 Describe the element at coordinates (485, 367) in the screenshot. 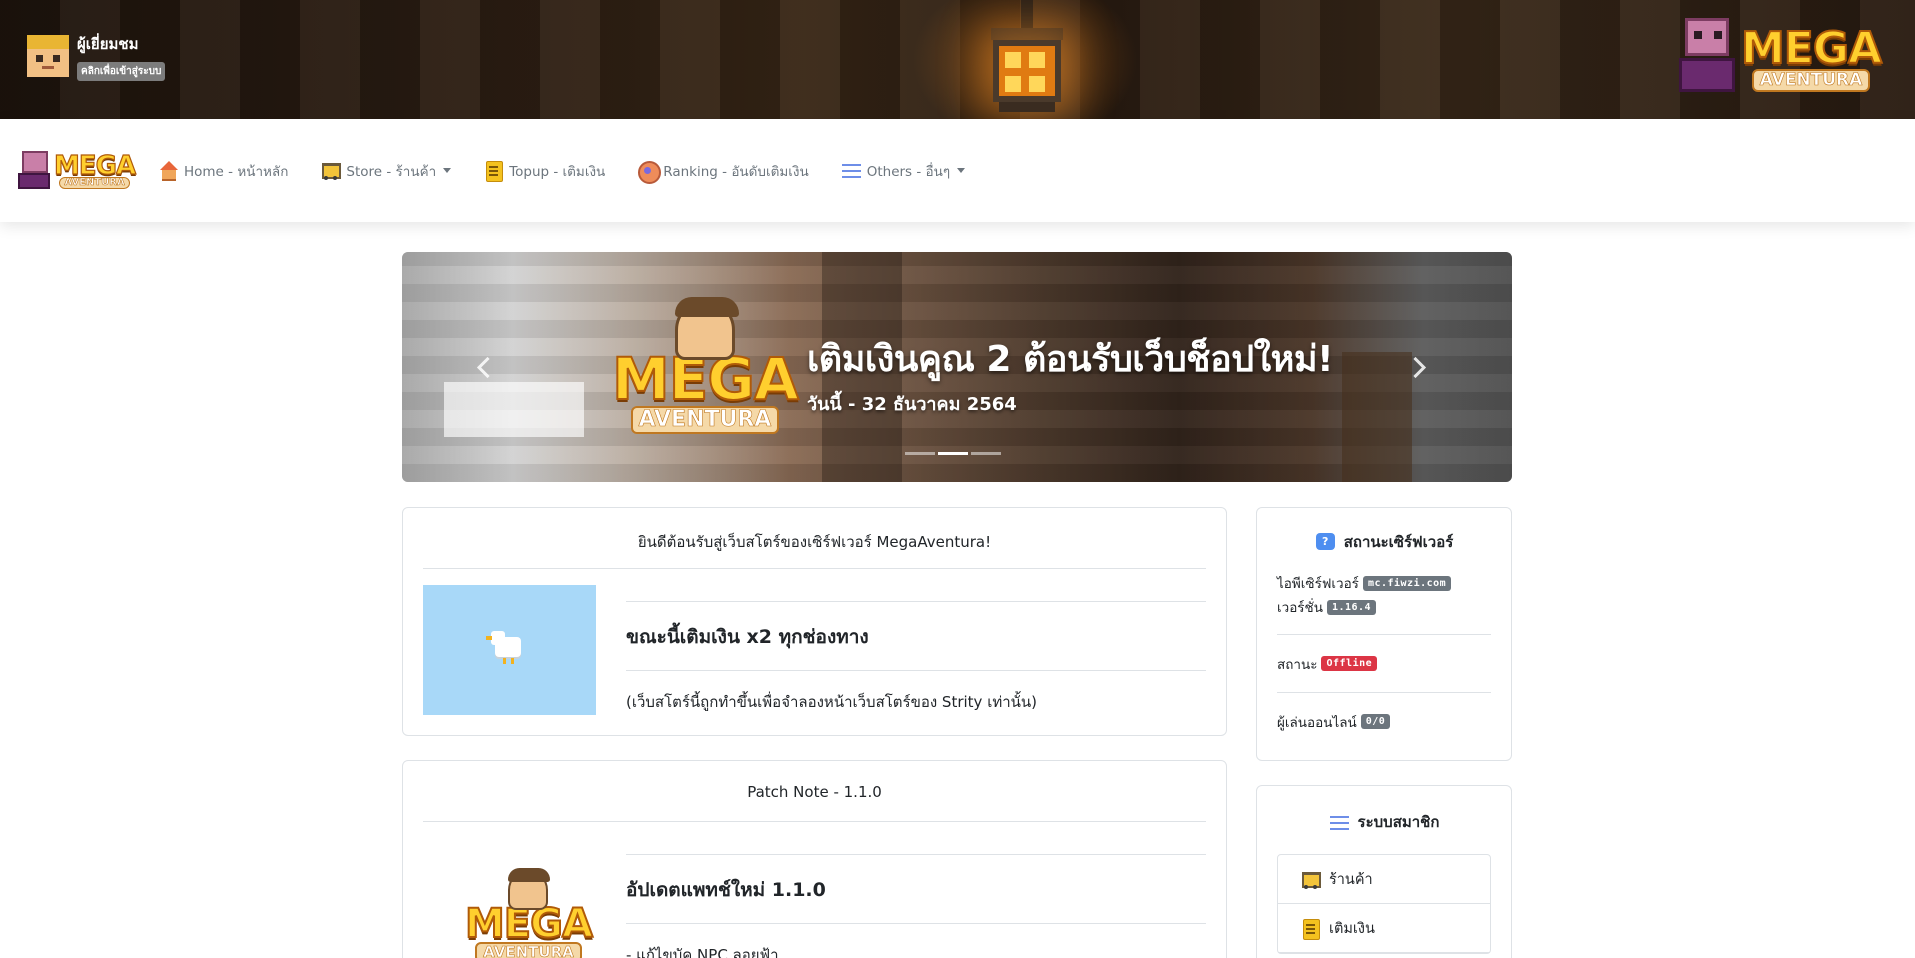

I see `carousel-prev-button` at that location.